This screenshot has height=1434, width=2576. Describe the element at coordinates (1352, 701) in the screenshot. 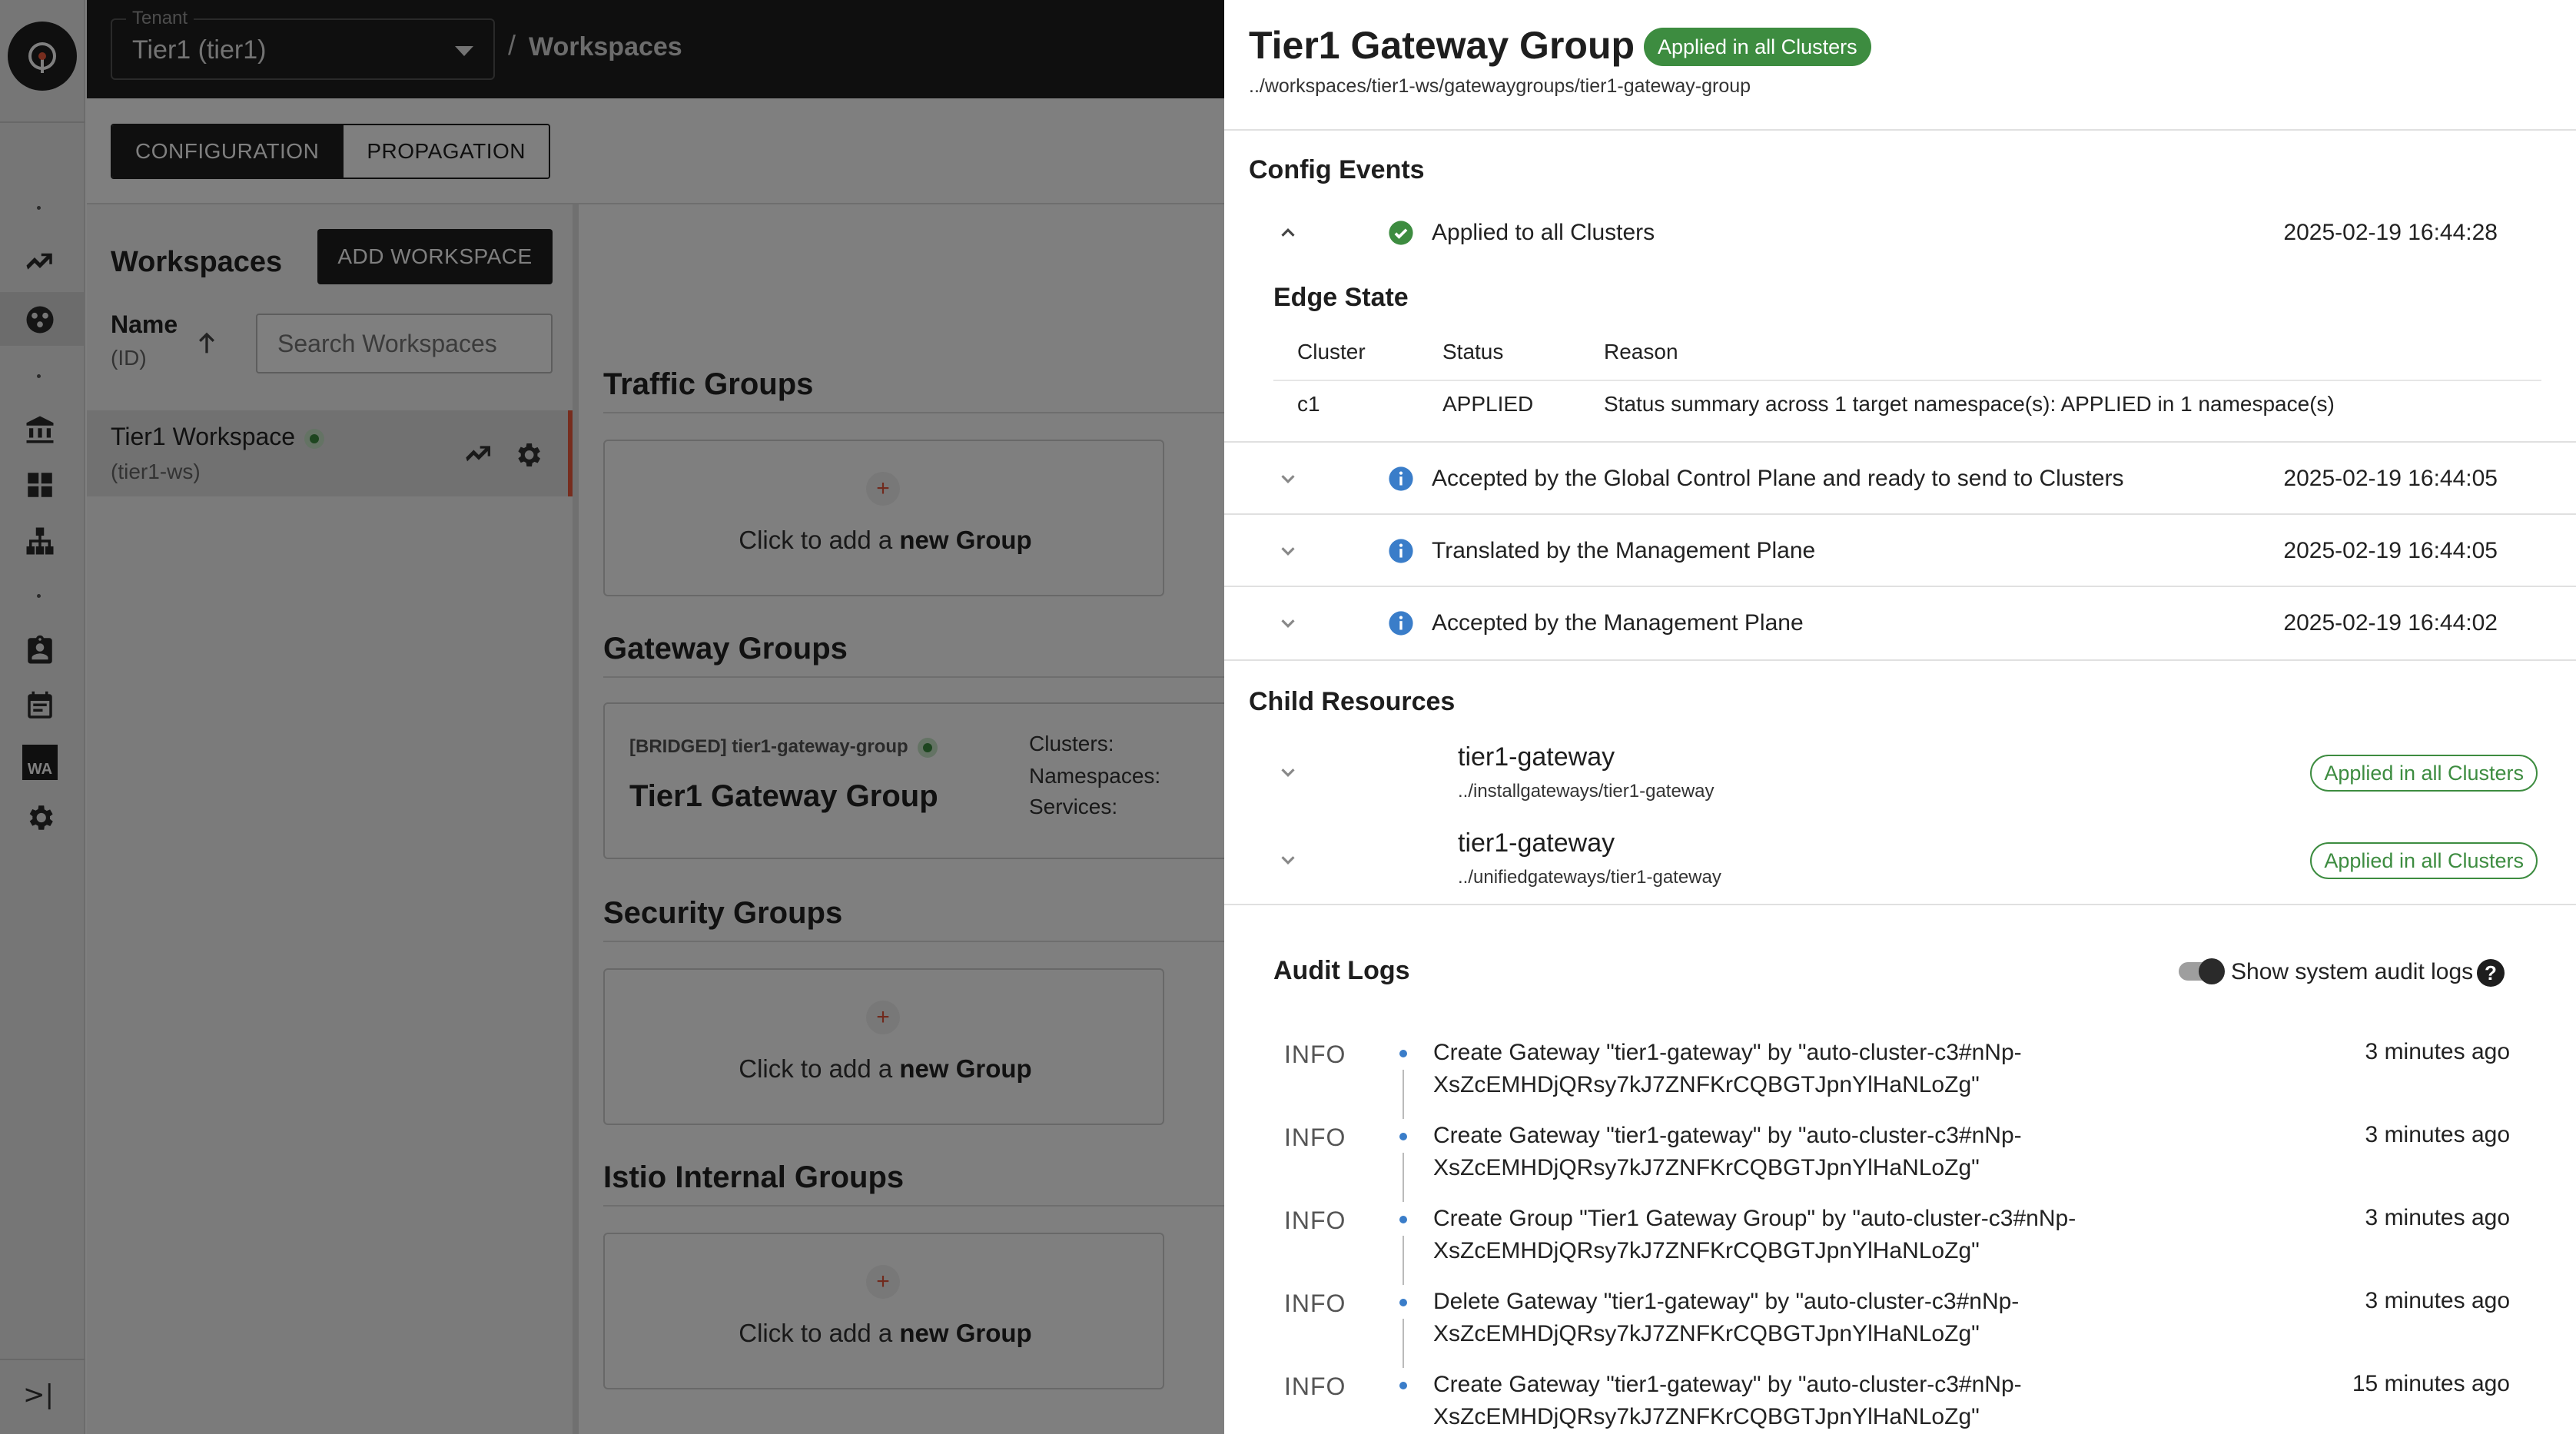

I see `child-resources-title: Child Resources` at that location.